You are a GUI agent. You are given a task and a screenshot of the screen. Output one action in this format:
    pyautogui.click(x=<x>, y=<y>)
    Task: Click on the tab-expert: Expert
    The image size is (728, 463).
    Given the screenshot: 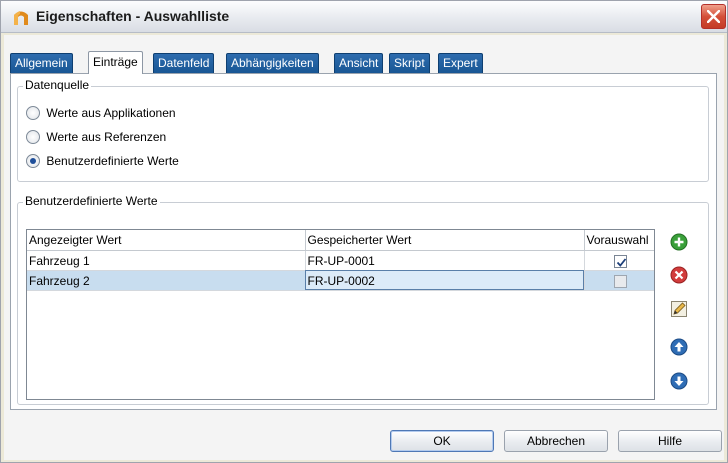 What is the action you would take?
    pyautogui.click(x=460, y=63)
    